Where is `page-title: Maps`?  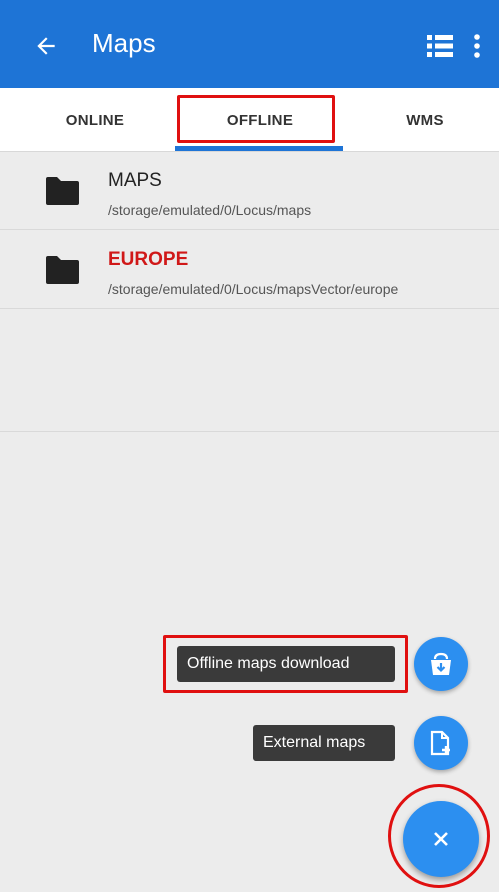
page-title: Maps is located at coordinates (124, 43).